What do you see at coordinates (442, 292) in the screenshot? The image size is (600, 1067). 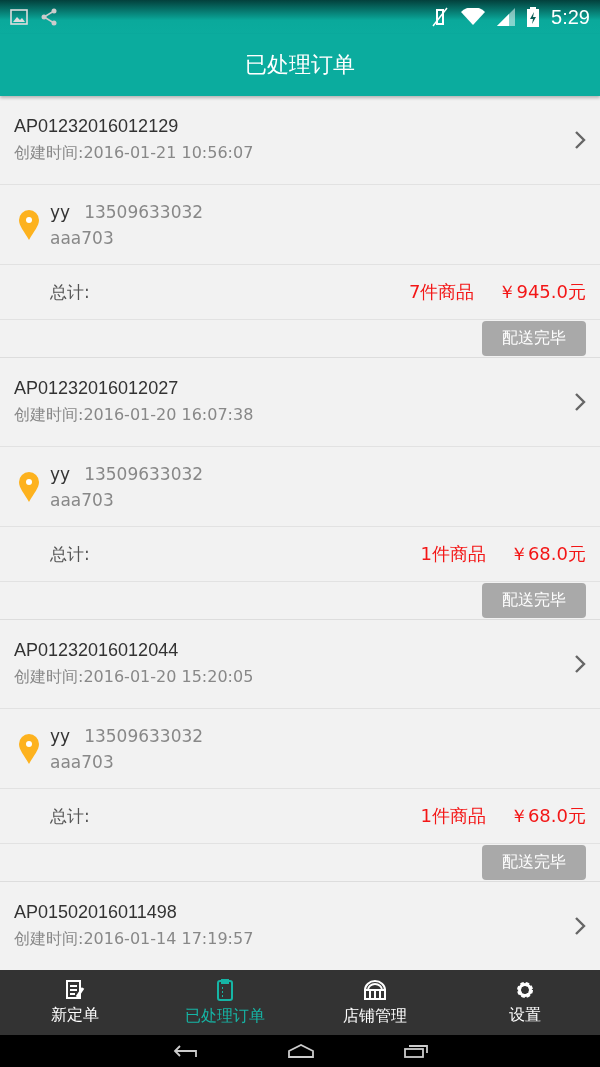 I see `item-count: 7件商品` at bounding box center [442, 292].